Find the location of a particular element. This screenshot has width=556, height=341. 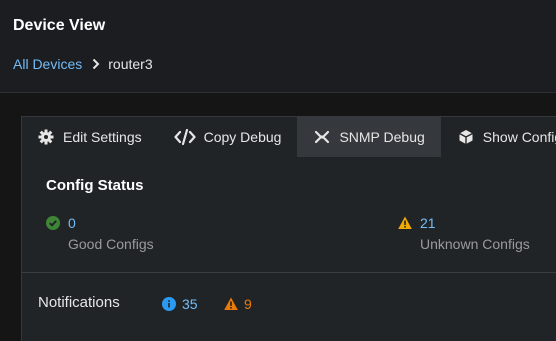

tab-label: Show Config is located at coordinates (519, 137).